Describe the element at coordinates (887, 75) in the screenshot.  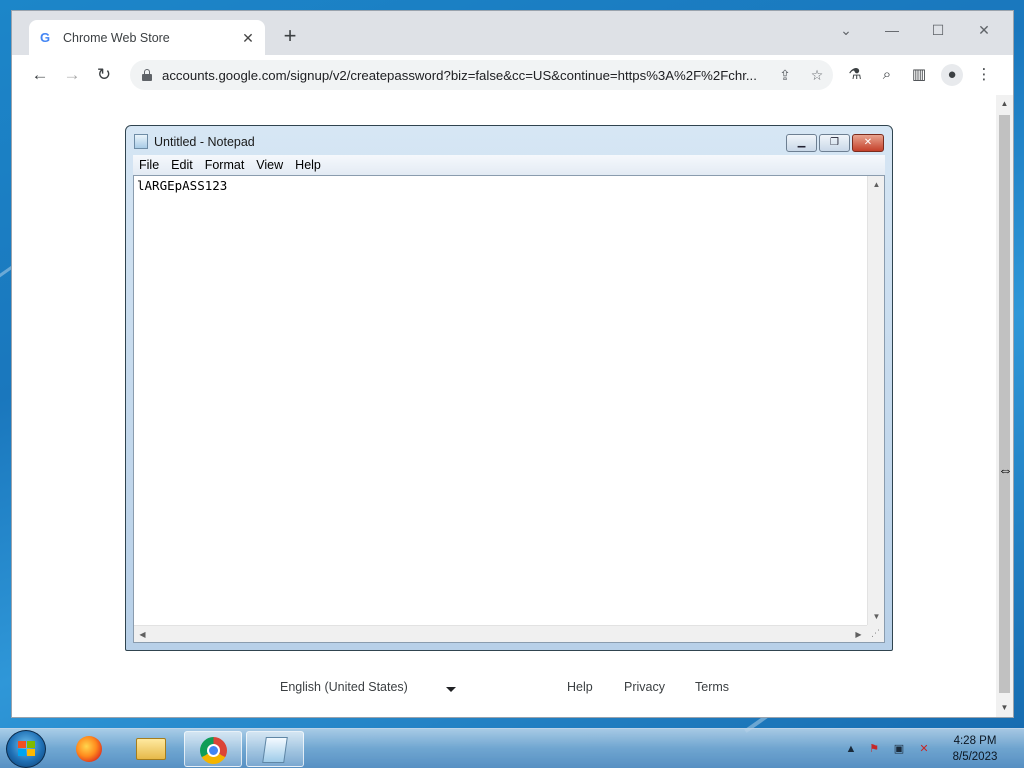
I see `search-icon: ⌕` at that location.